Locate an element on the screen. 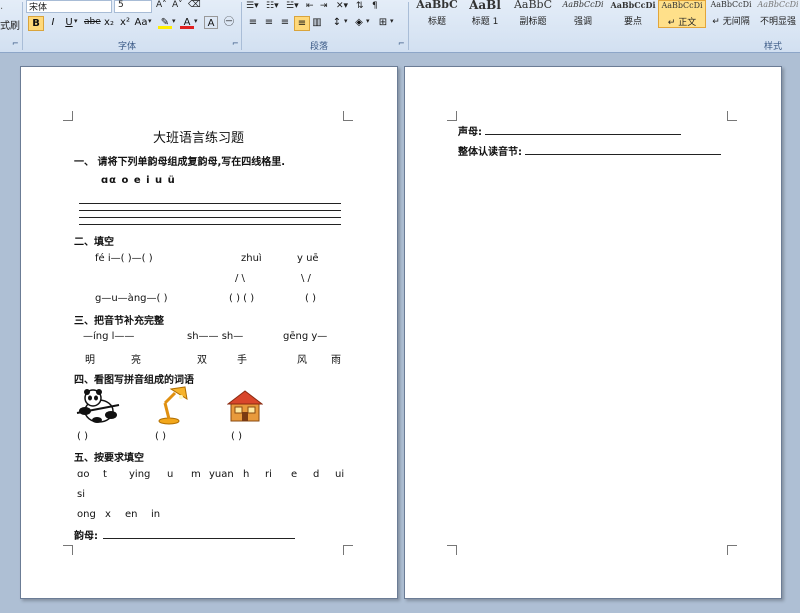 This screenshot has width=800, height=613. house-picture is located at coordinates (245, 406).